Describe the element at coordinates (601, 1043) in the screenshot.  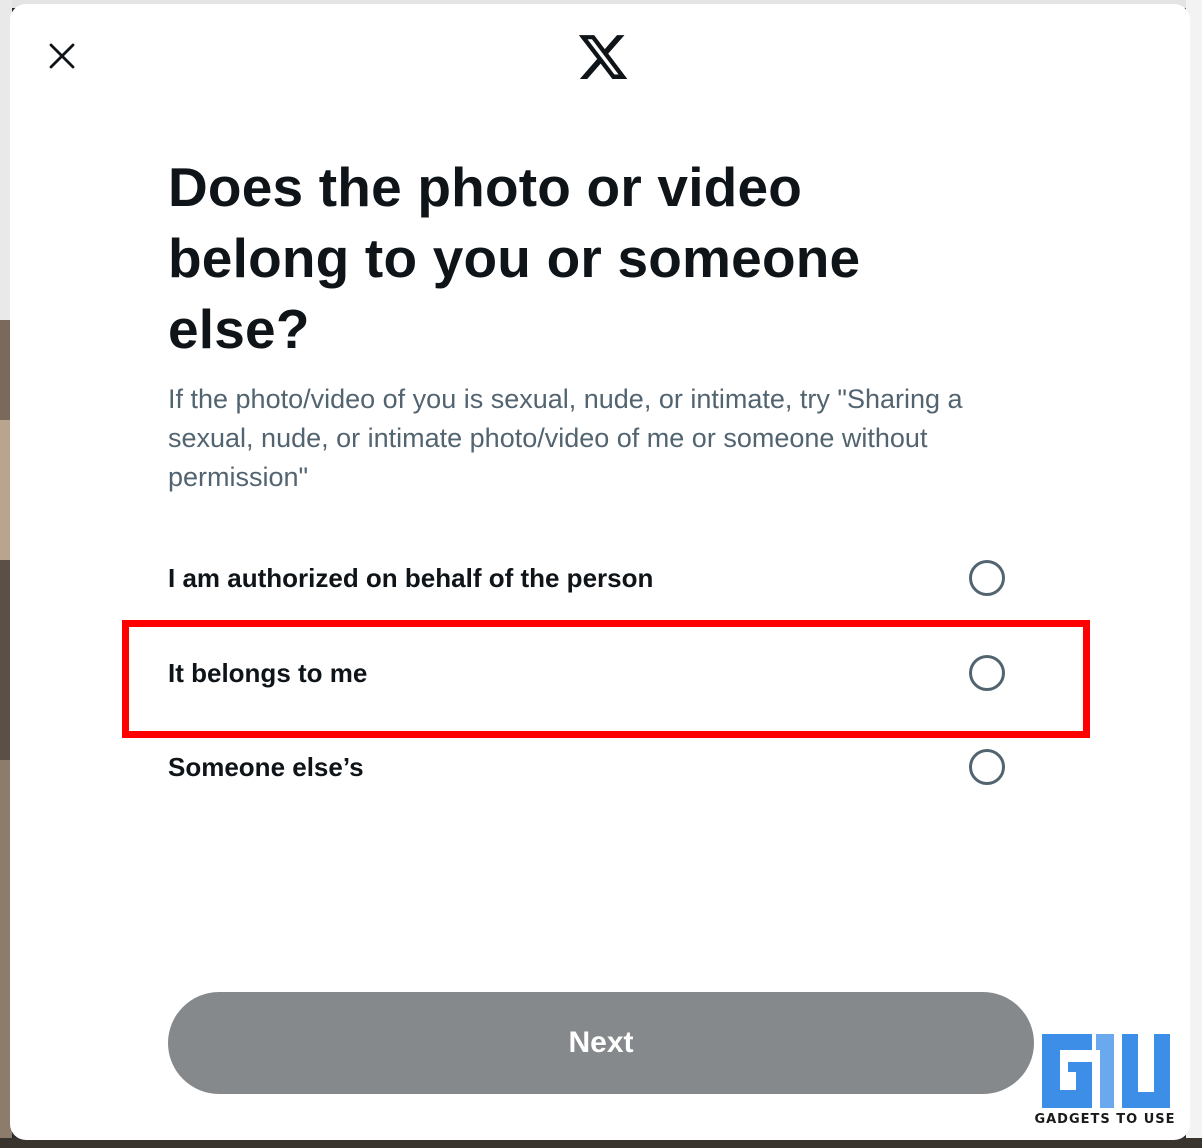
I see `next-button: Next` at that location.